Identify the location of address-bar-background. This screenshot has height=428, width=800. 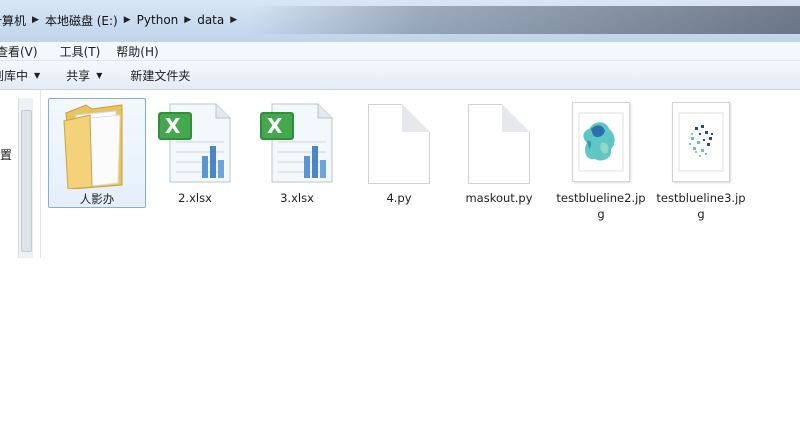
(525, 20).